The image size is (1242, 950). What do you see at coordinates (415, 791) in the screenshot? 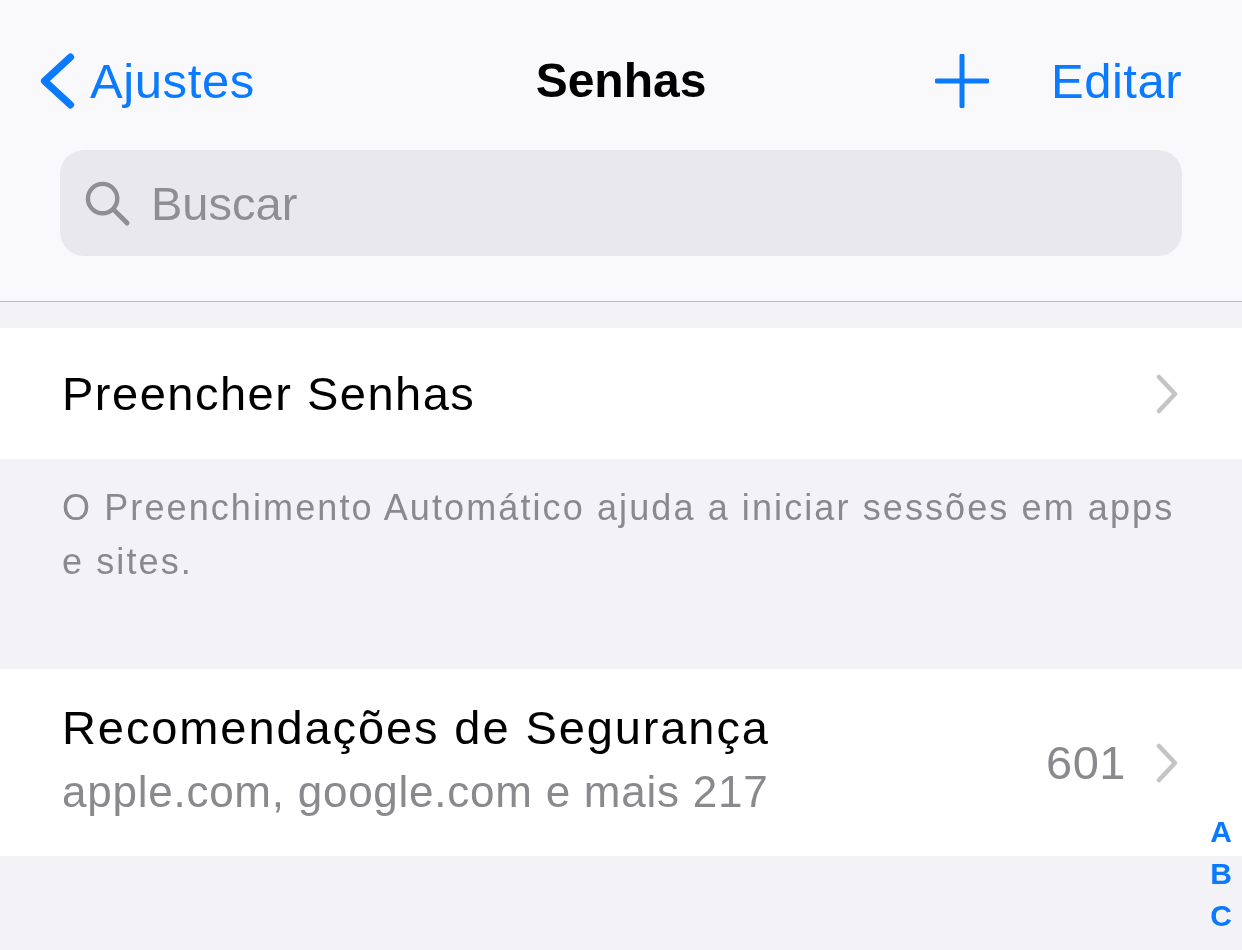
I see `row-subtitle: apple.com, google.com e mais 217` at bounding box center [415, 791].